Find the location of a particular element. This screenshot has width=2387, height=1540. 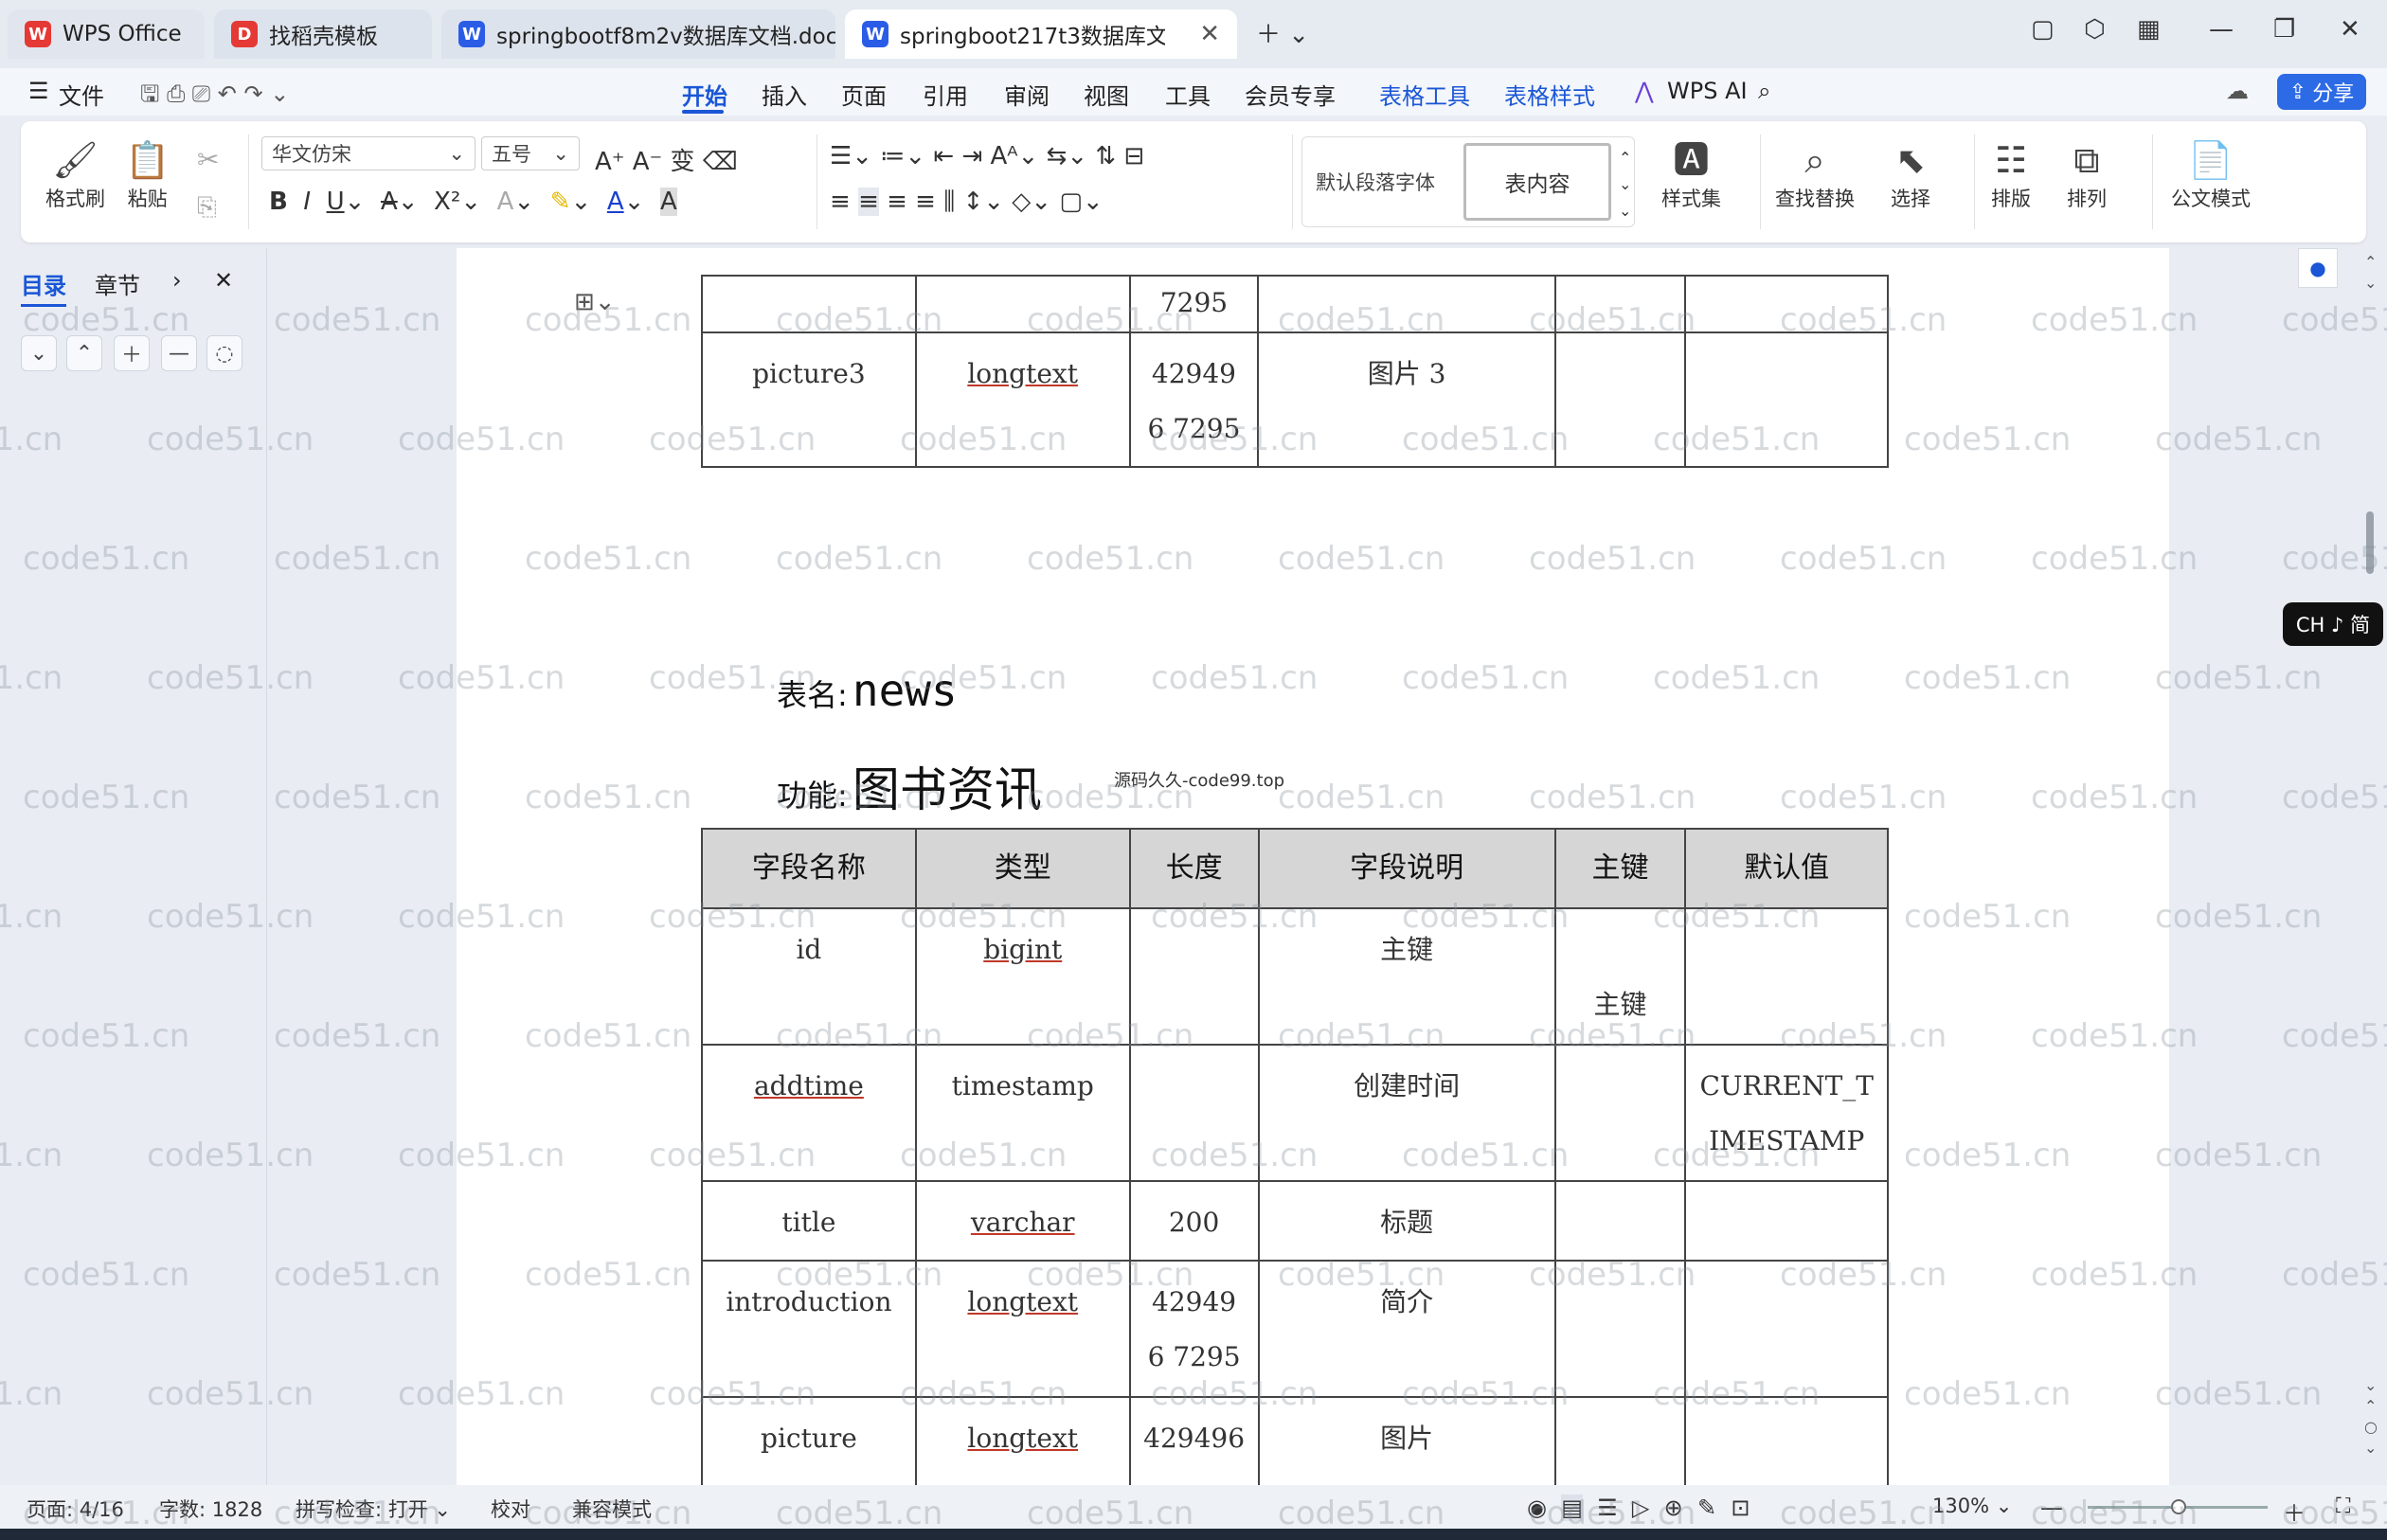

menu-view: 视图 is located at coordinates (1106, 95).